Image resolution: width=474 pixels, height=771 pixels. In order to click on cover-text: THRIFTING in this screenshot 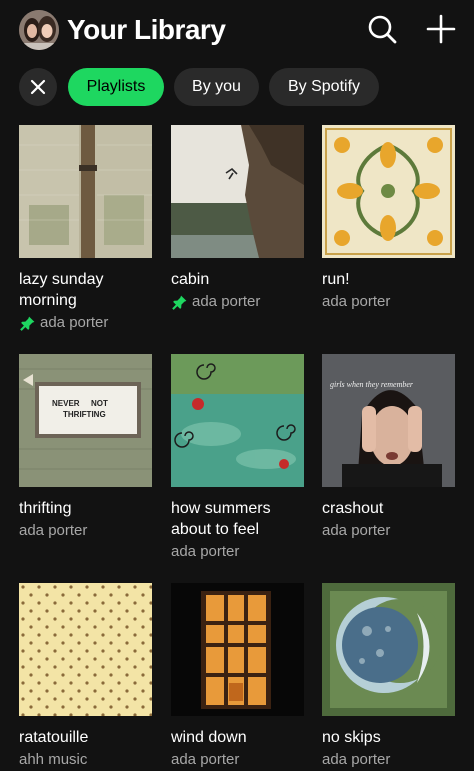, I will do `click(84, 414)`.